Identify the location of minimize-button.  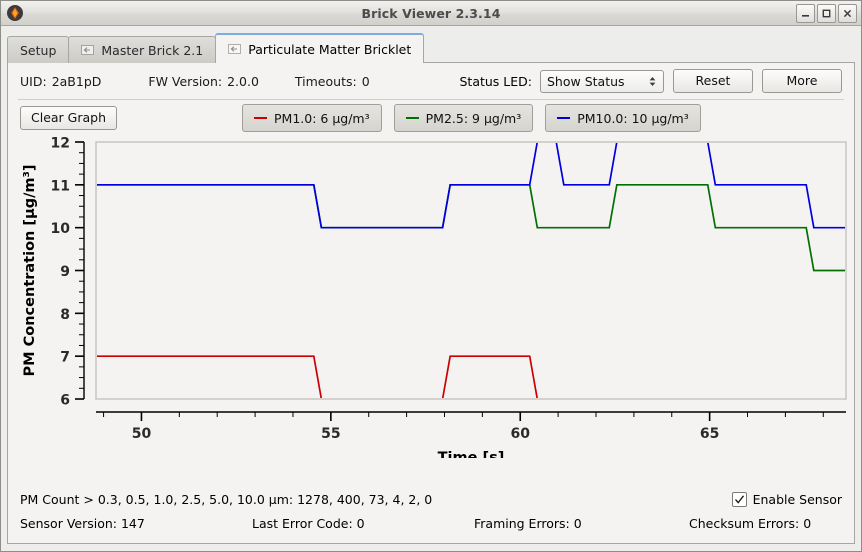
(805, 13).